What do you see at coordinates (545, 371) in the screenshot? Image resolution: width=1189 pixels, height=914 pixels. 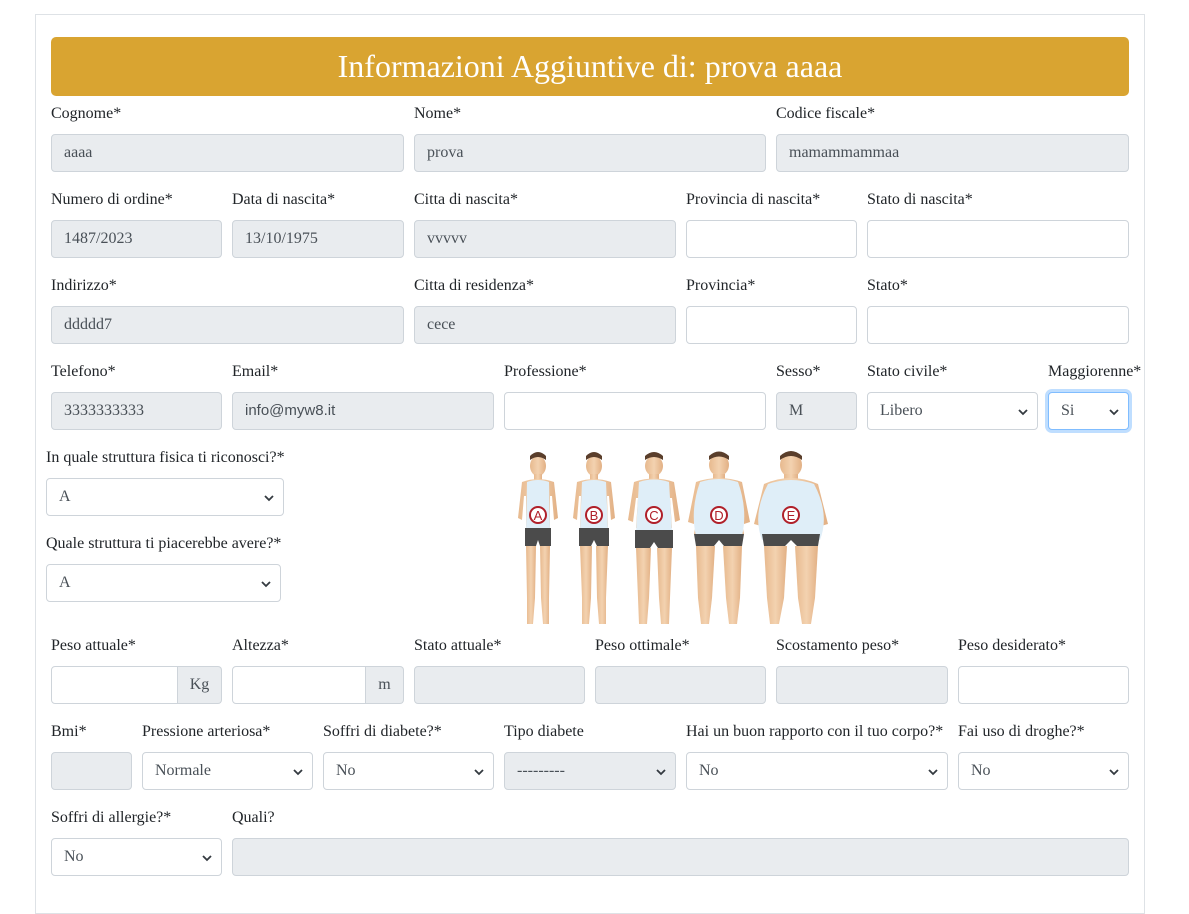 I see `professione-label: Professione*` at bounding box center [545, 371].